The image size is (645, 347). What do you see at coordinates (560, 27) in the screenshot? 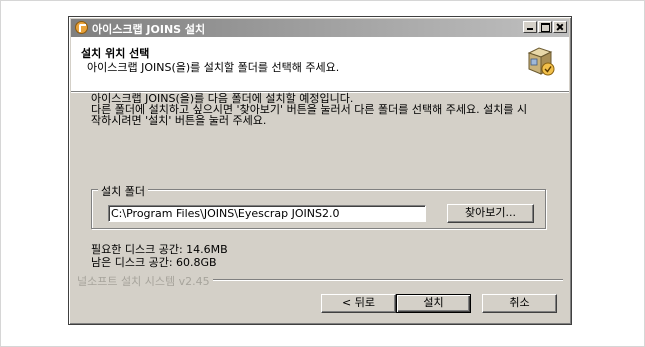
I see `close-button` at bounding box center [560, 27].